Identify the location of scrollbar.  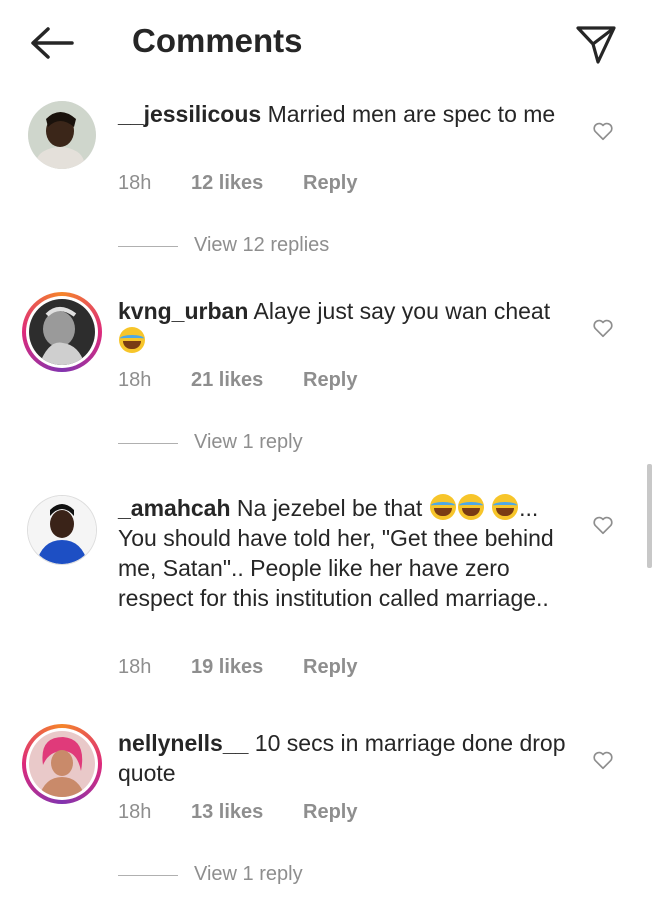
(649, 516).